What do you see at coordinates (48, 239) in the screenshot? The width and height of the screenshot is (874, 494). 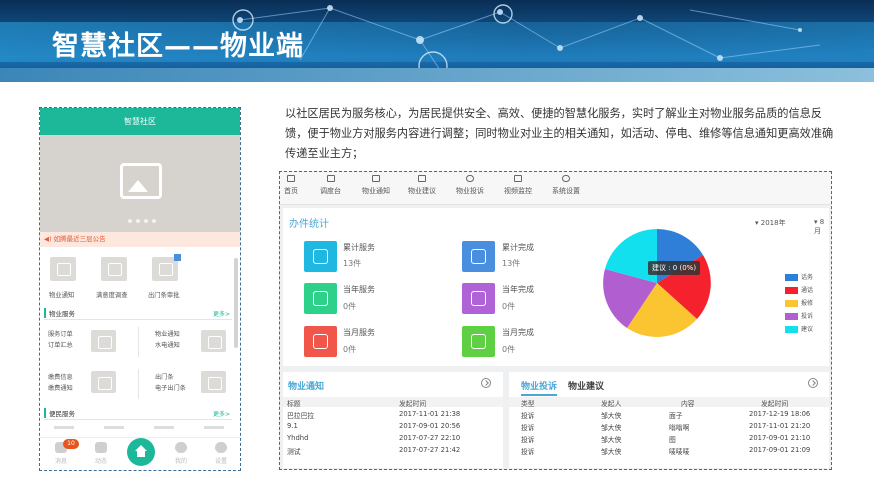 I see `speaker-icon: ◀)` at bounding box center [48, 239].